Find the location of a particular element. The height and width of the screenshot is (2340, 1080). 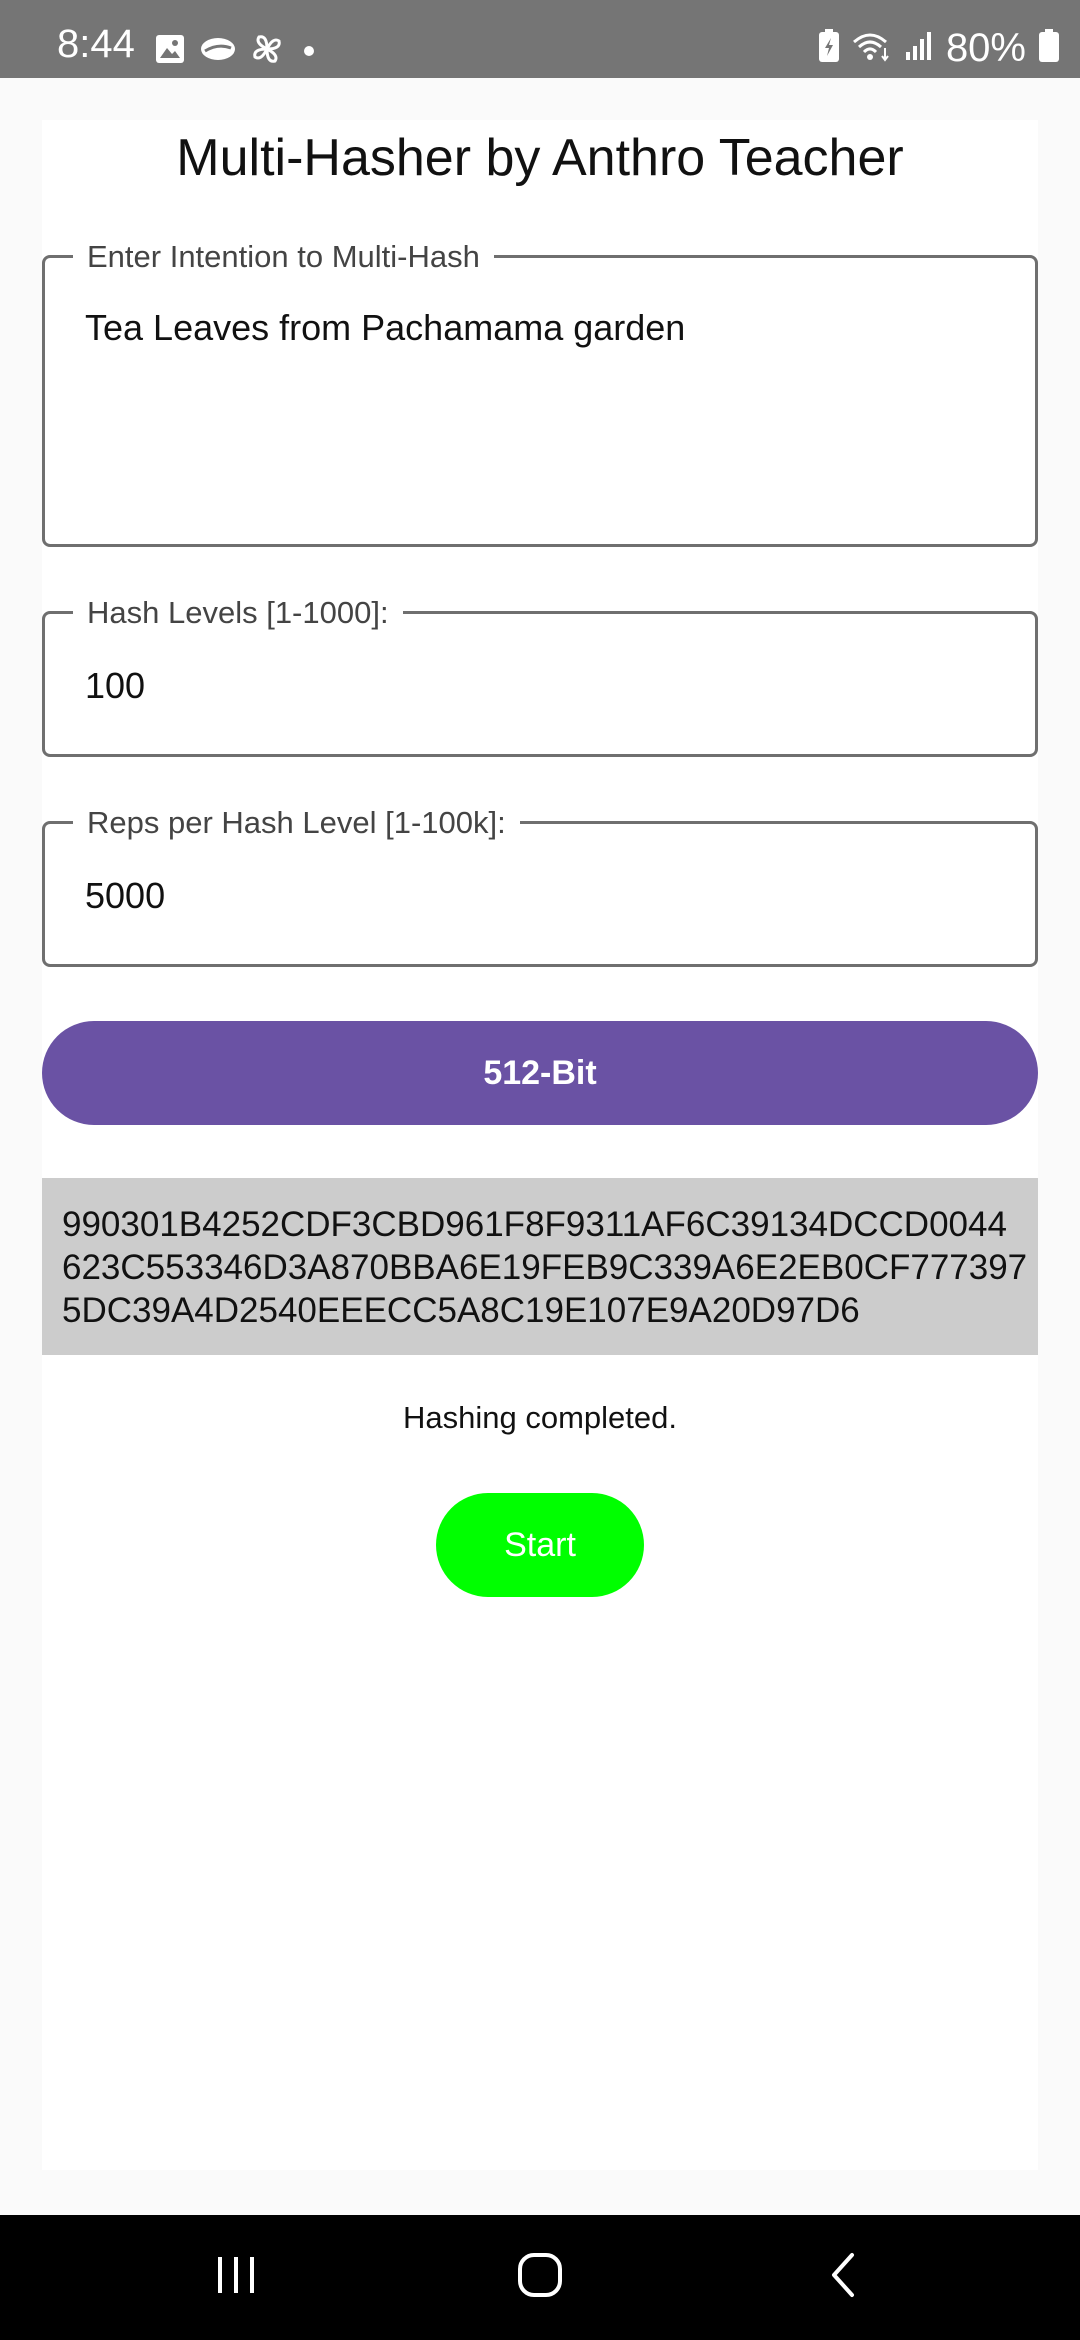

battery-percent: 80% is located at coordinates (985, 48).